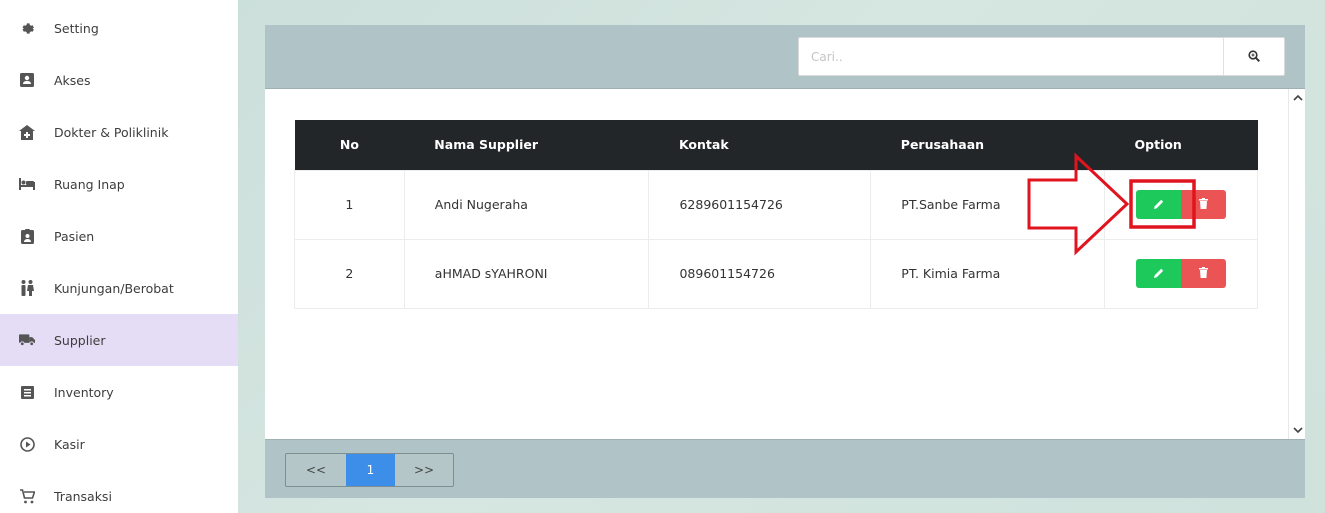 Image resolution: width=1325 pixels, height=513 pixels. I want to click on sidebar-item-label: Inventory, so click(84, 392).